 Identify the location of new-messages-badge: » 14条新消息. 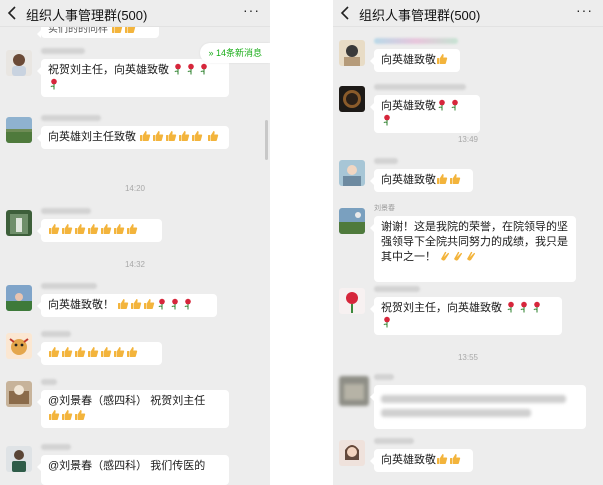
(235, 53).